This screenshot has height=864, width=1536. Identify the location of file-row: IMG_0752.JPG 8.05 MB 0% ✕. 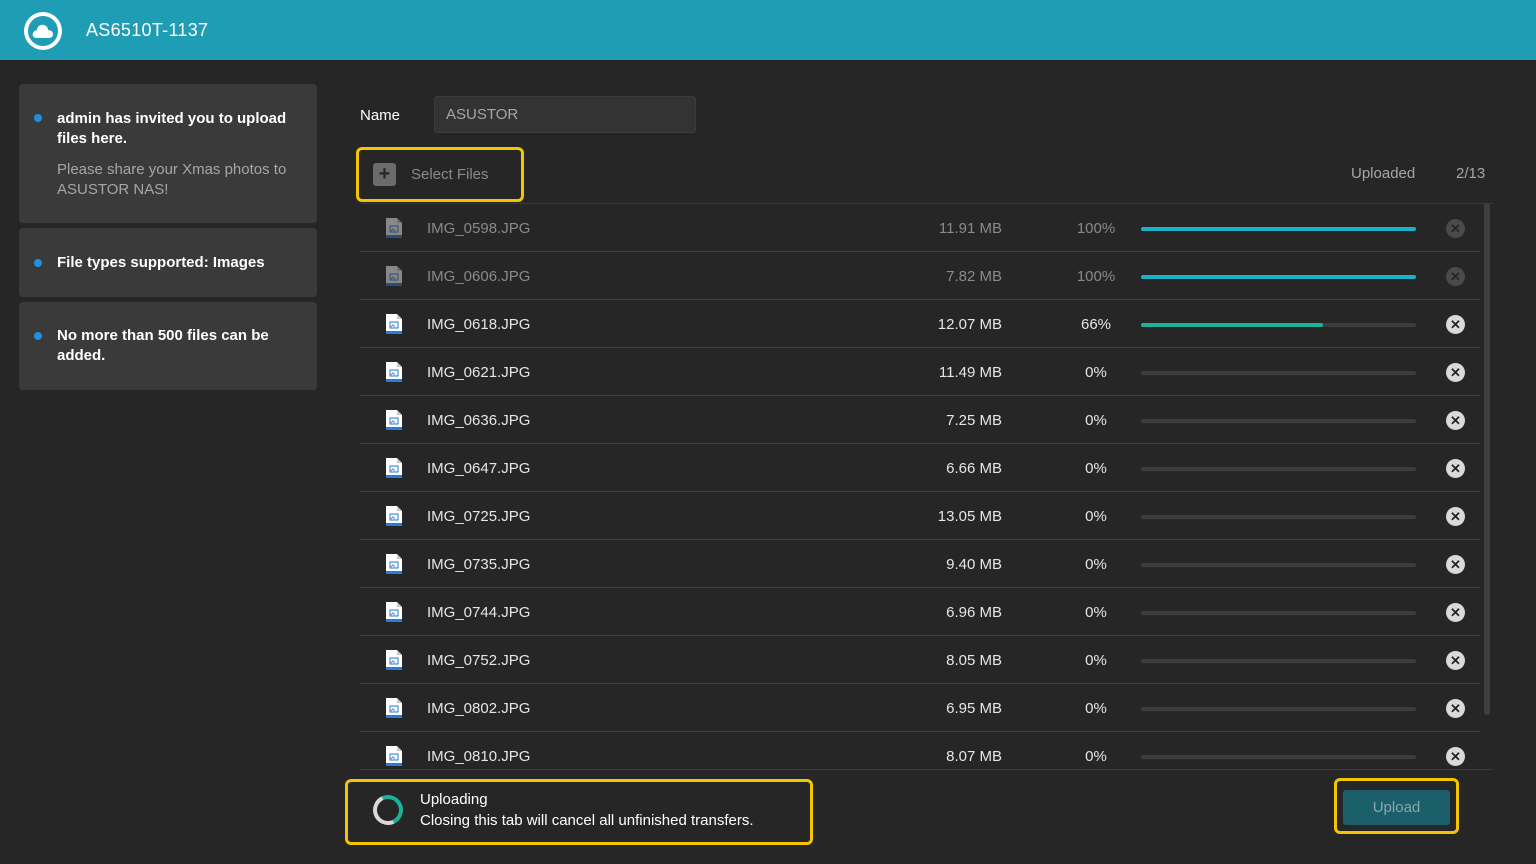
(920, 660).